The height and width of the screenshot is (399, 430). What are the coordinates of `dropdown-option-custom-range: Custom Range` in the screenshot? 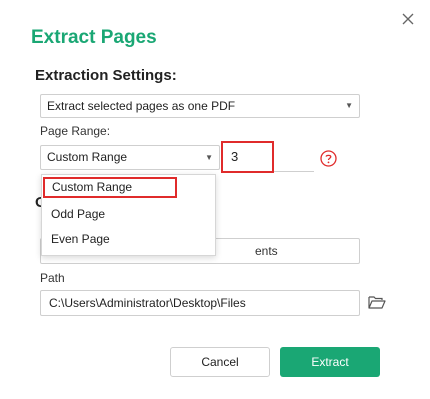 It's located at (110, 187).